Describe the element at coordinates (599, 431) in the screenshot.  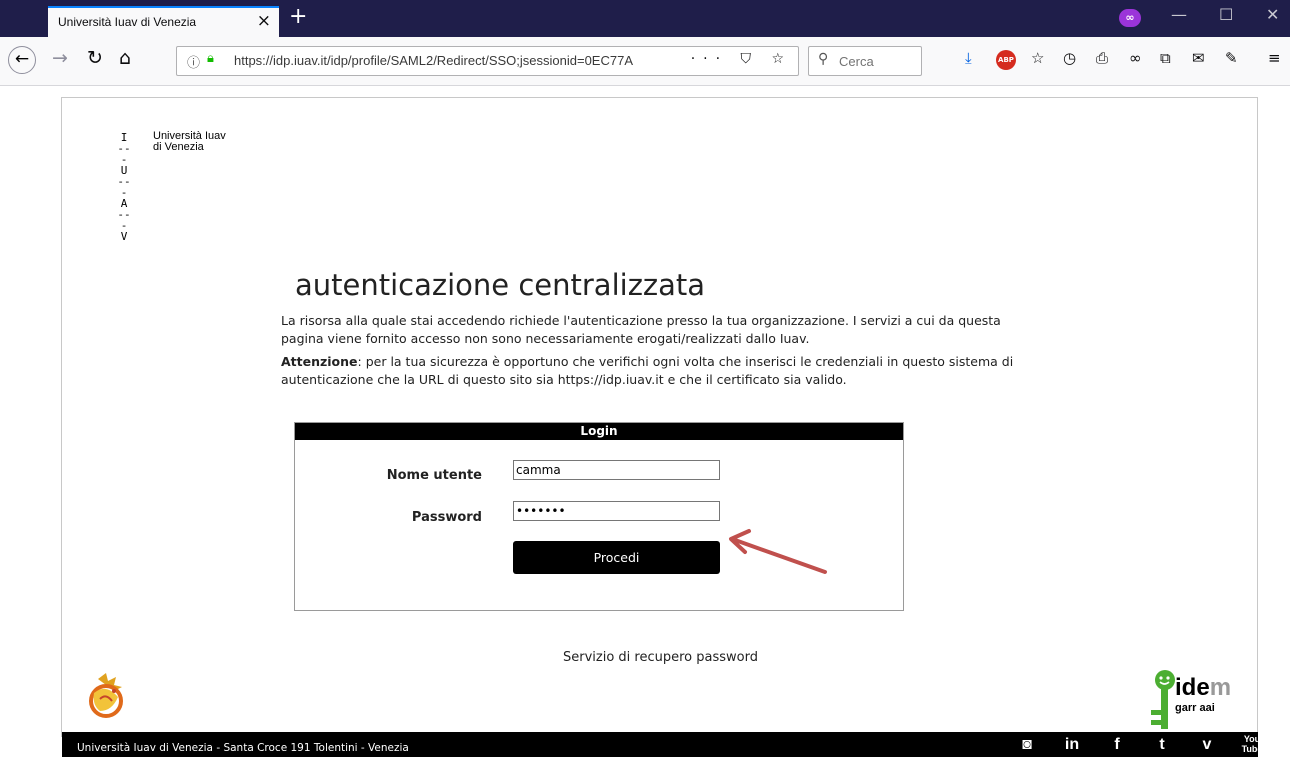
I see `login-header: Login` at that location.